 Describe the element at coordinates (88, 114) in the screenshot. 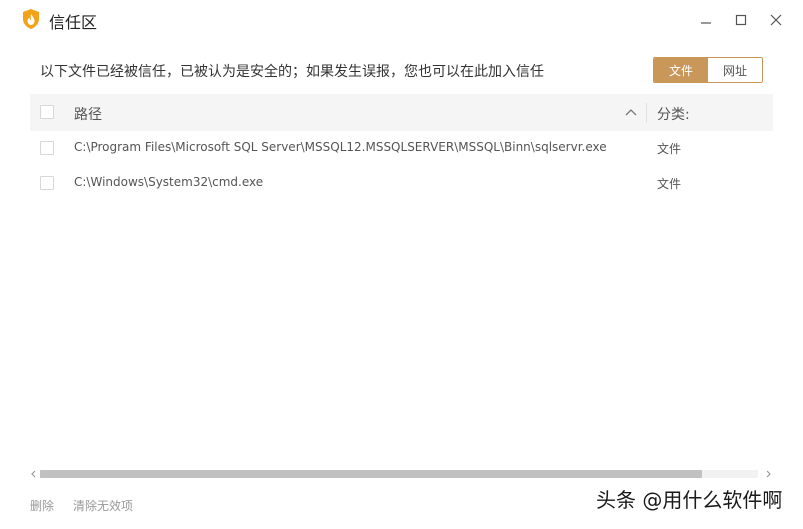

I see `column-header-path: 路径` at that location.